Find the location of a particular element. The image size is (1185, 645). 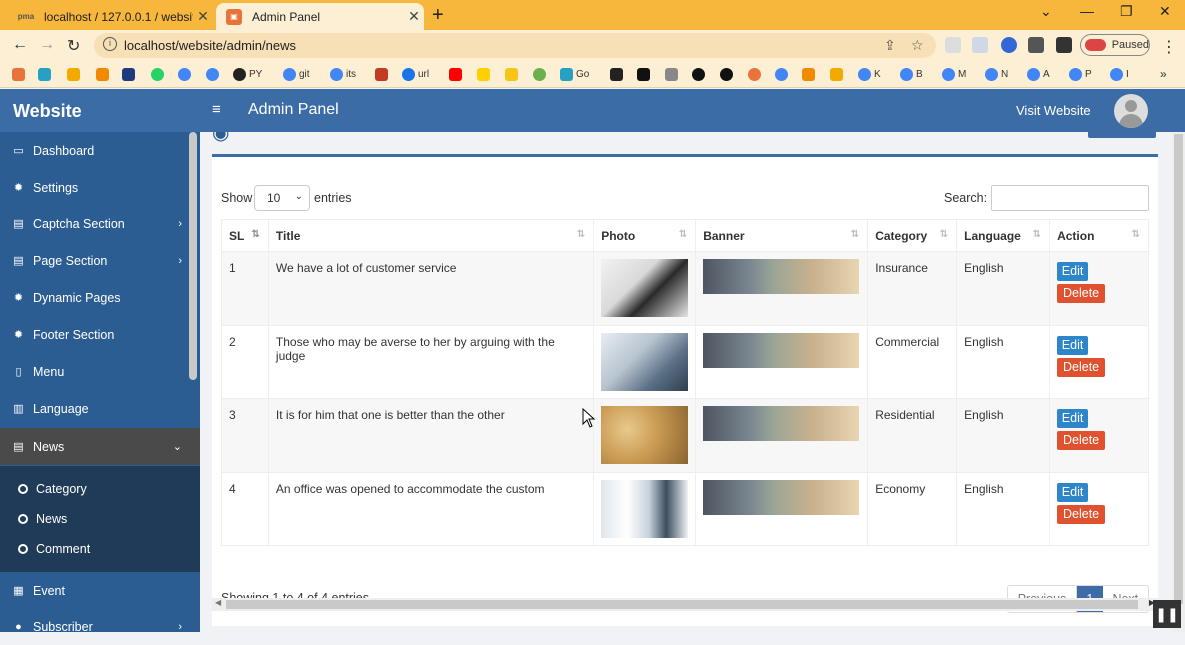

p-bookmark: P is located at coordinates (1080, 74).